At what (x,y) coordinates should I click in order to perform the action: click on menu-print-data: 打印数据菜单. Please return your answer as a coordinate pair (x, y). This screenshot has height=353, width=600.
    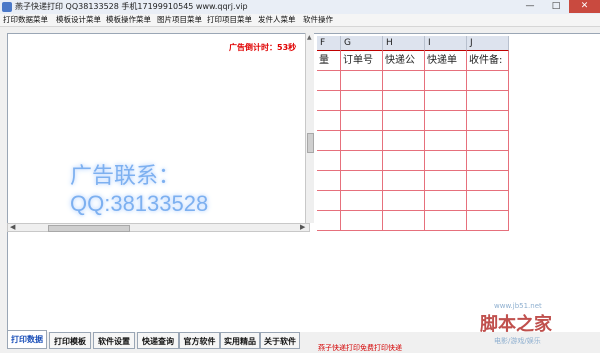
    Looking at the image, I should click on (25, 20).